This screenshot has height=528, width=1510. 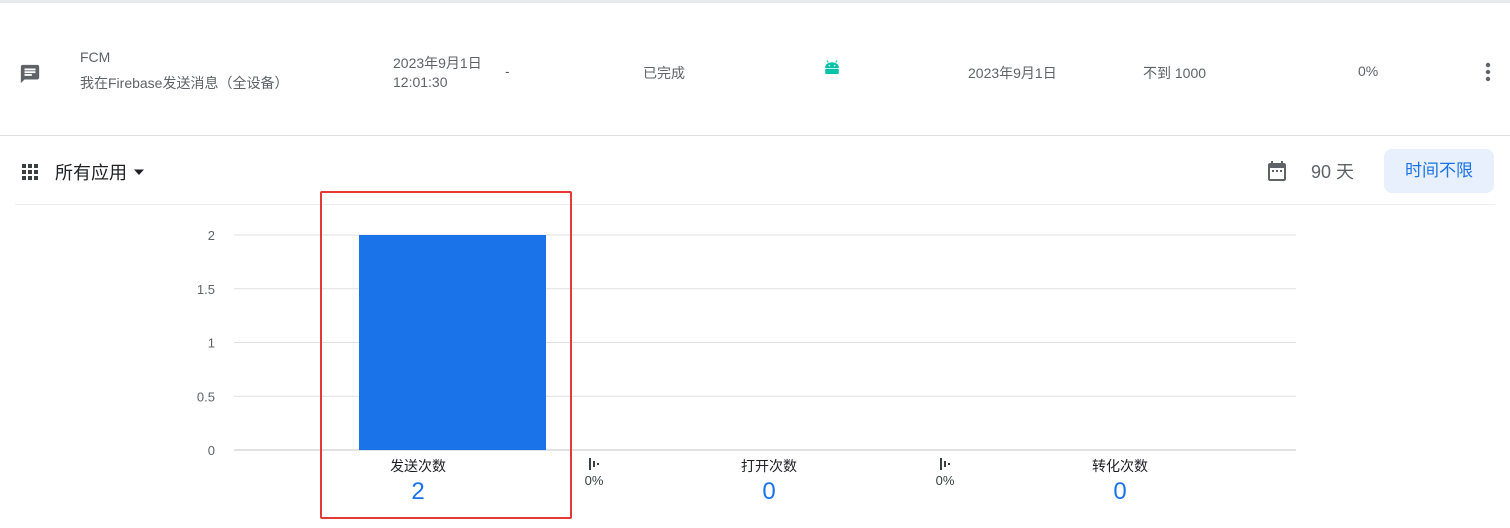 What do you see at coordinates (507, 71) in the screenshot?
I see `end-date: -` at bounding box center [507, 71].